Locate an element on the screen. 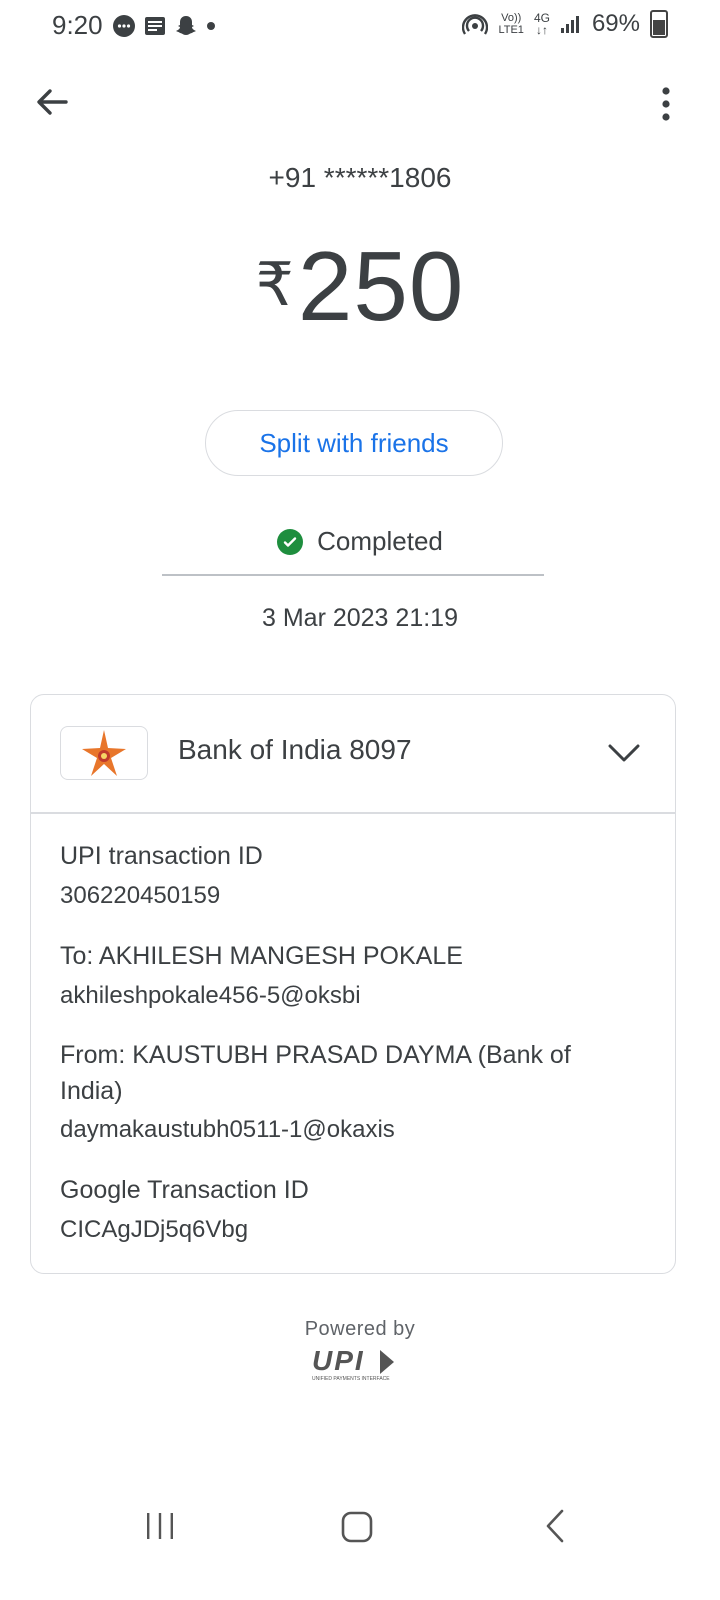  svg-text: UNIFIED PAYMENTS INTERFACE is located at coordinates (351, 1379).